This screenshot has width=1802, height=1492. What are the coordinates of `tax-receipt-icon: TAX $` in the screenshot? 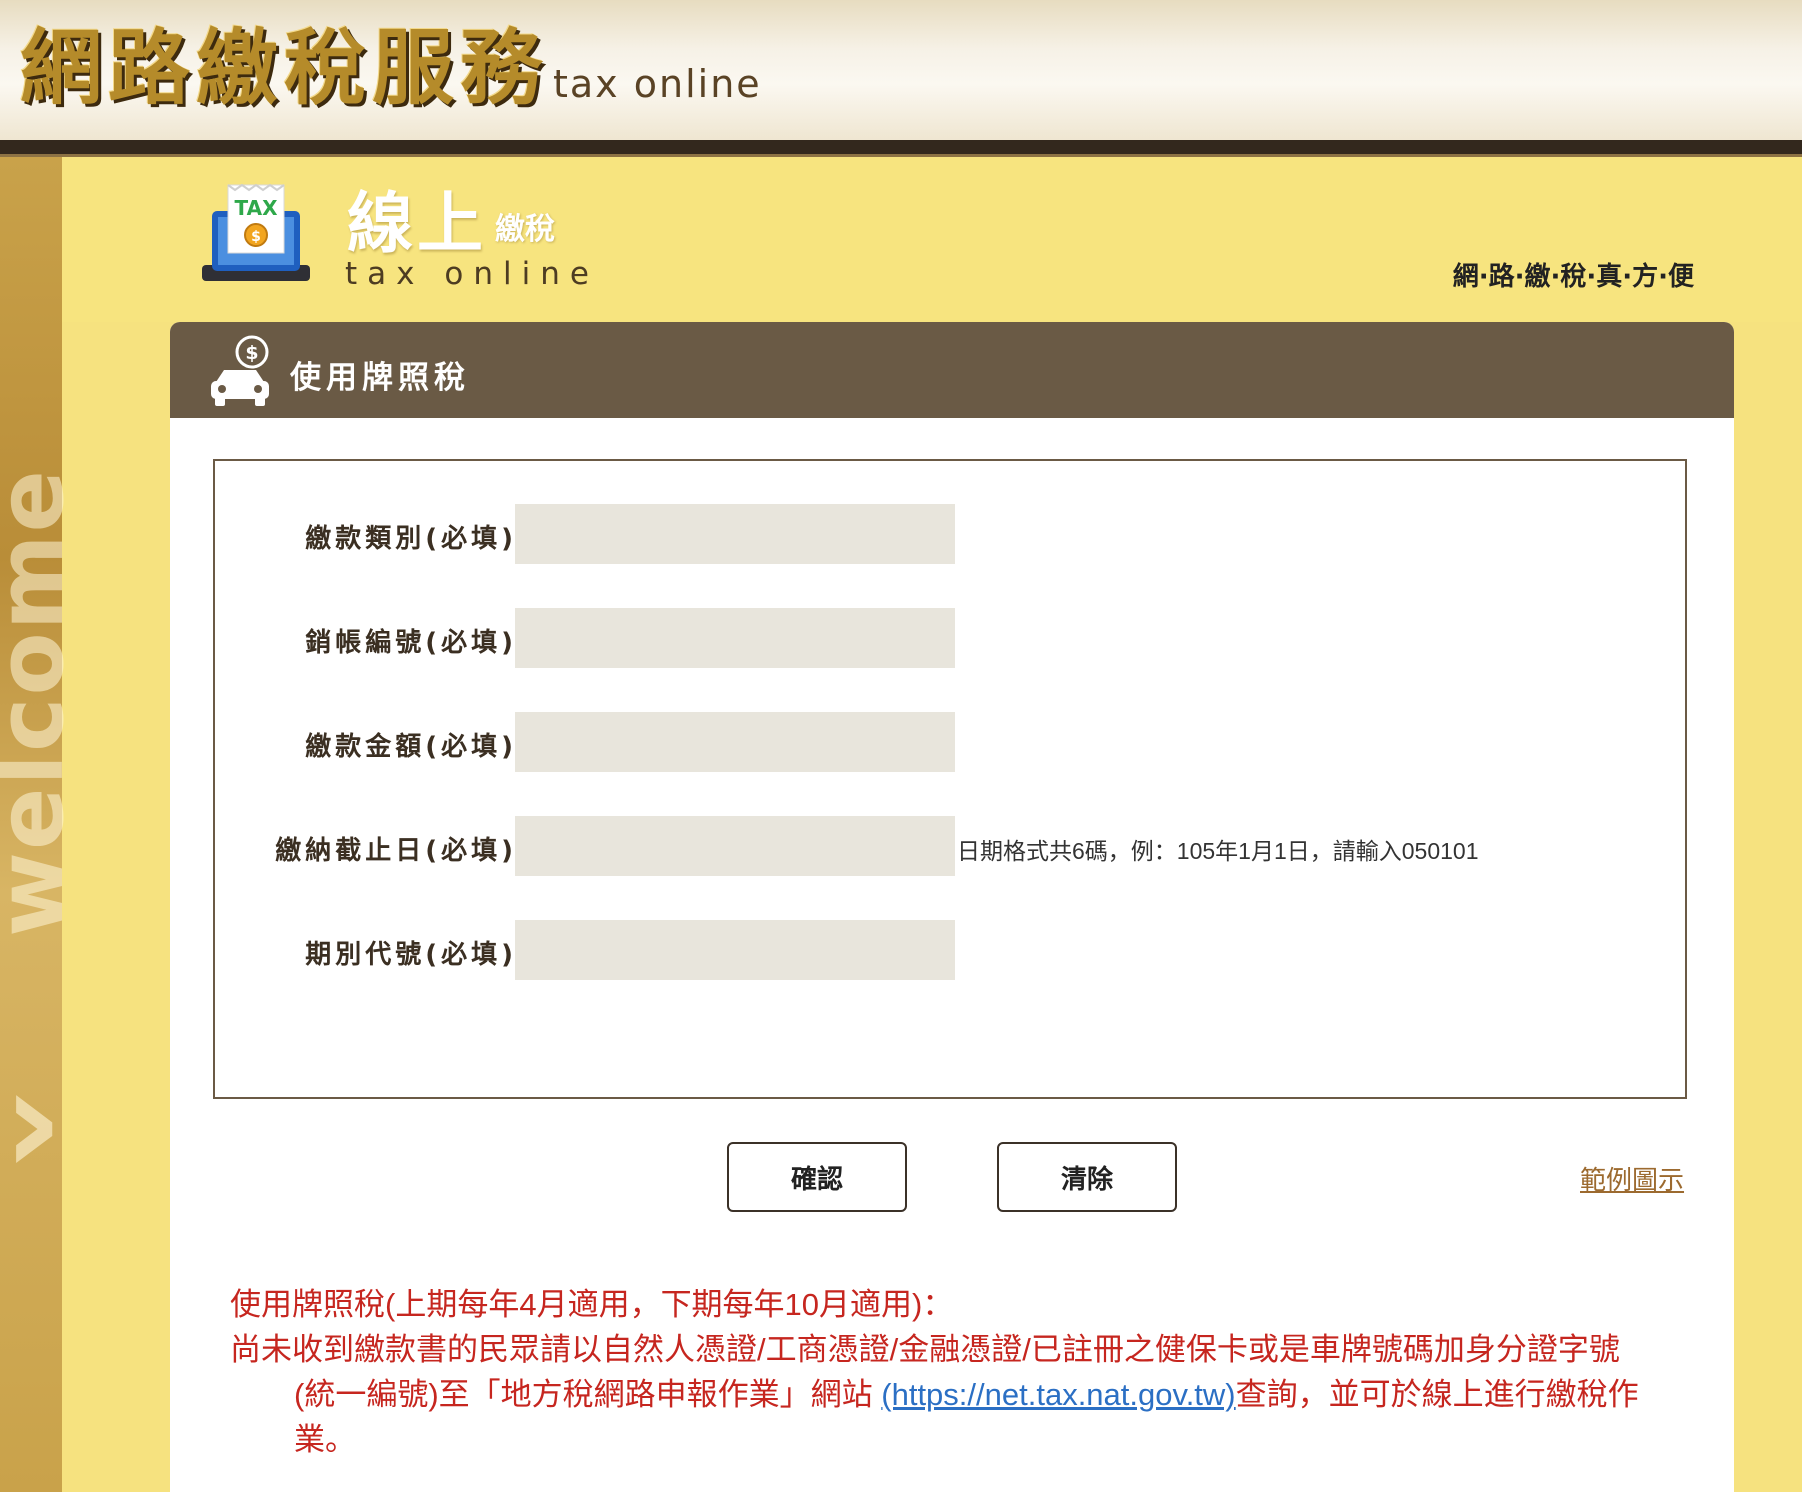 It's located at (256, 232).